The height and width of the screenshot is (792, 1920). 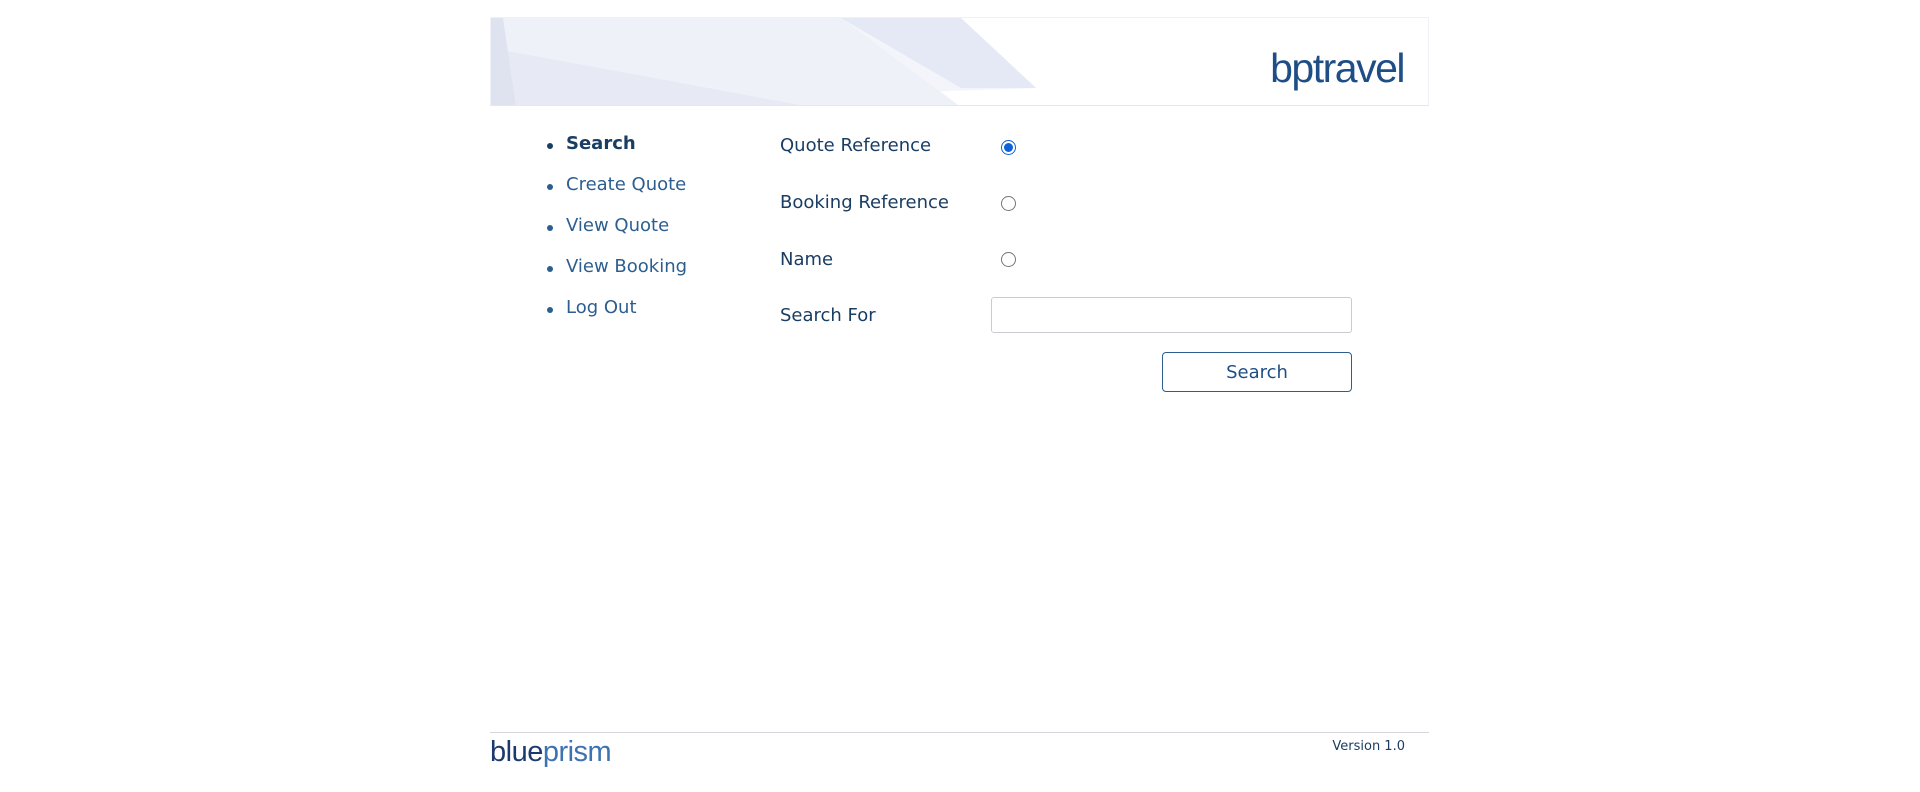 I want to click on version-label: Version 1.0, so click(x=1368, y=746).